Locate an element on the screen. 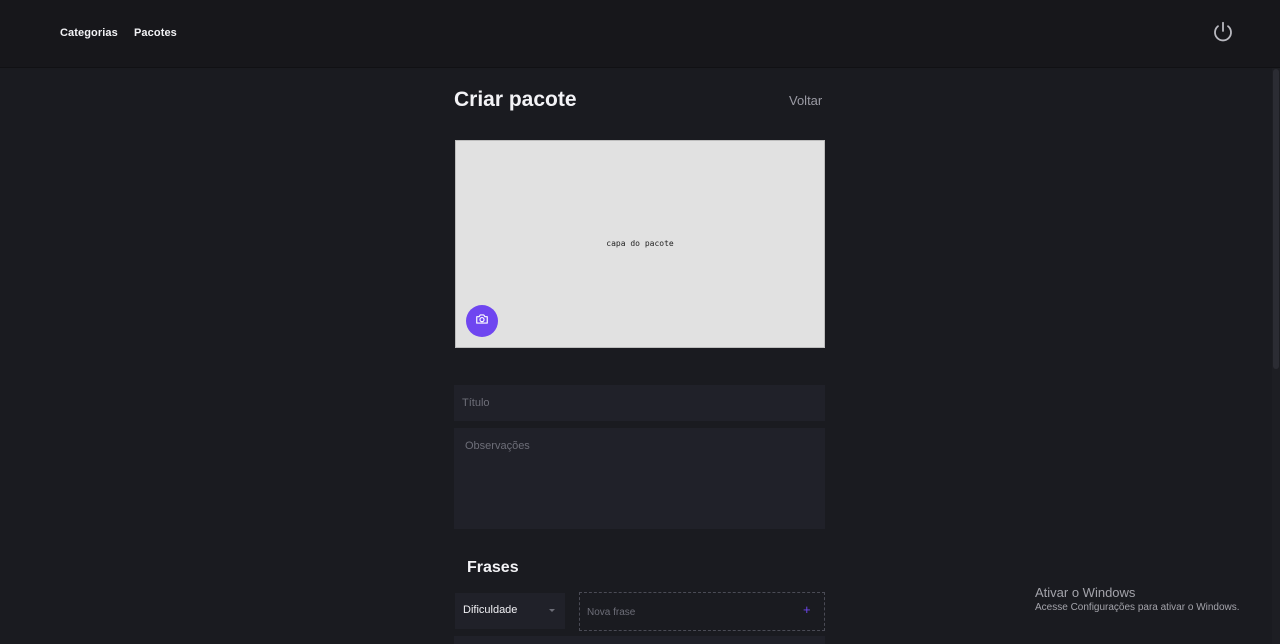 This screenshot has width=1280, height=644. upload-cover-button is located at coordinates (482, 321).